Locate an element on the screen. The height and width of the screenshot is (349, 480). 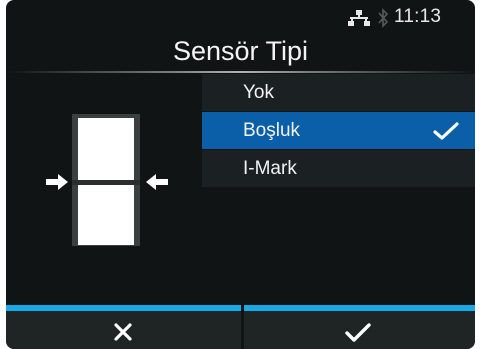
option-label: Yok is located at coordinates (258, 92).